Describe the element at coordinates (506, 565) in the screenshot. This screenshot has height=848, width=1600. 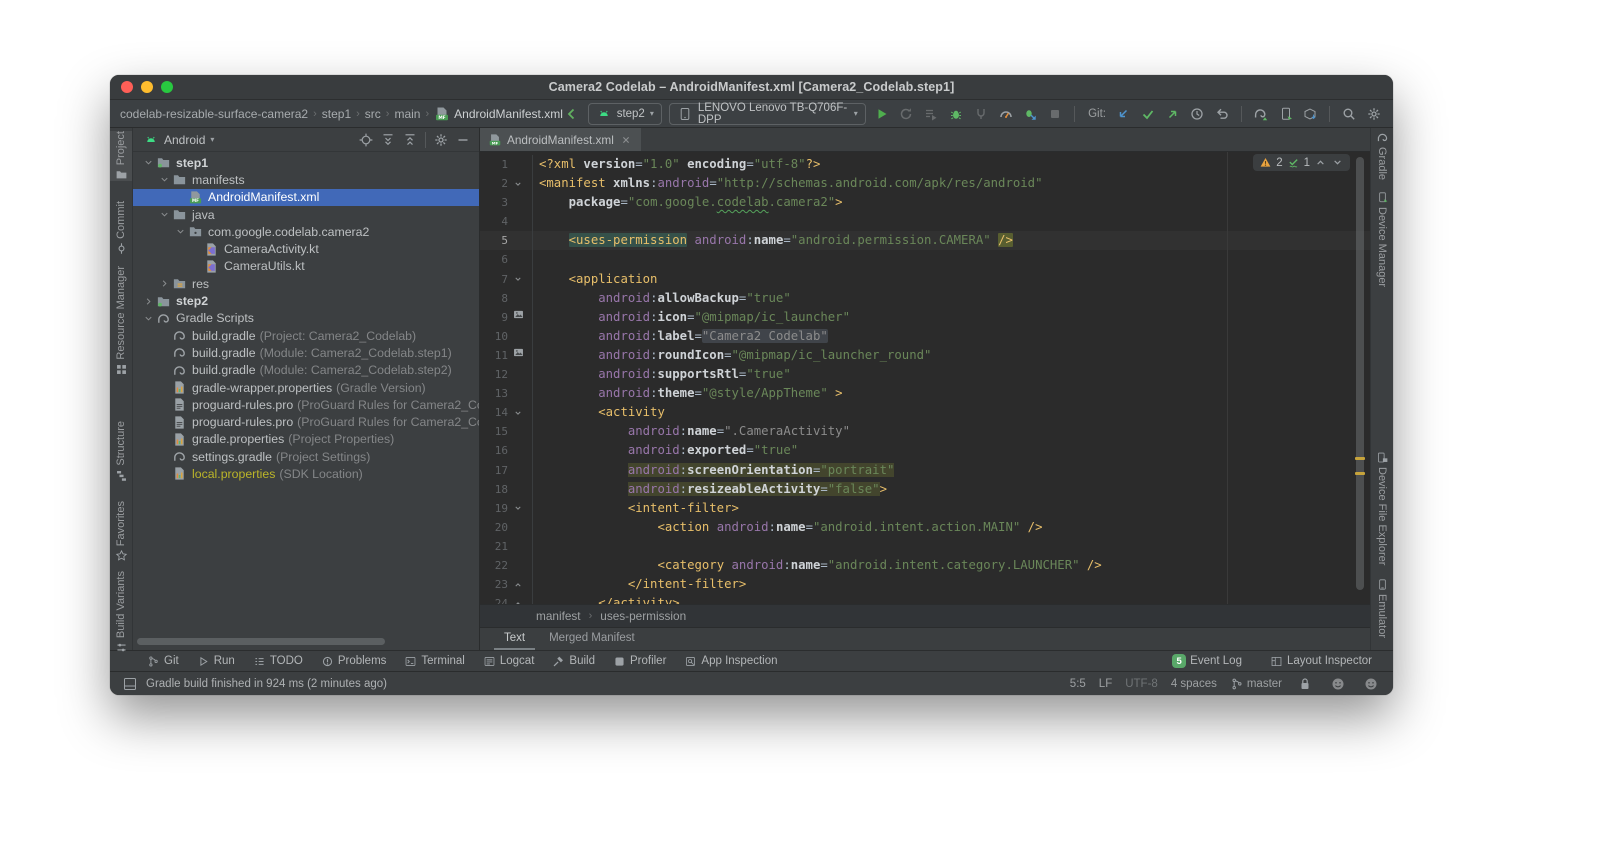
I see `editor-gutter: 22` at that location.